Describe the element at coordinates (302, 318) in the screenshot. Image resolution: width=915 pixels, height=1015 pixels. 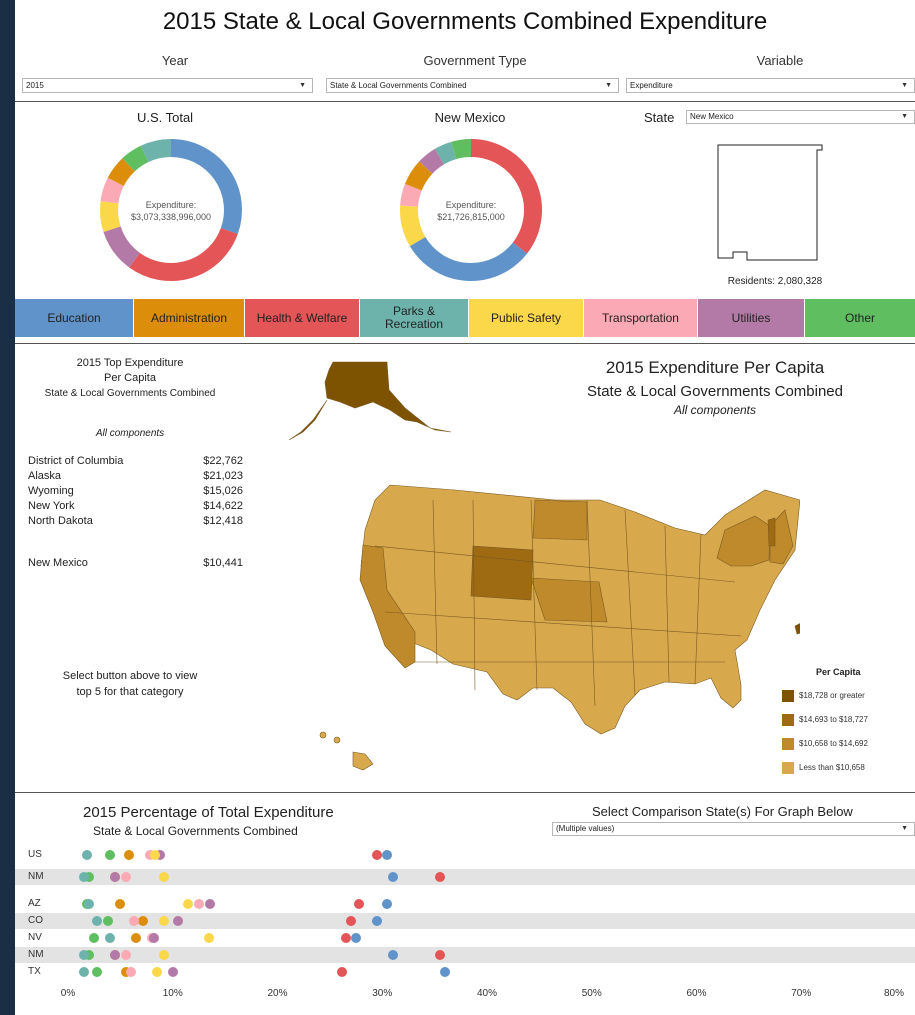
I see `category-button: Health & Welfare` at that location.